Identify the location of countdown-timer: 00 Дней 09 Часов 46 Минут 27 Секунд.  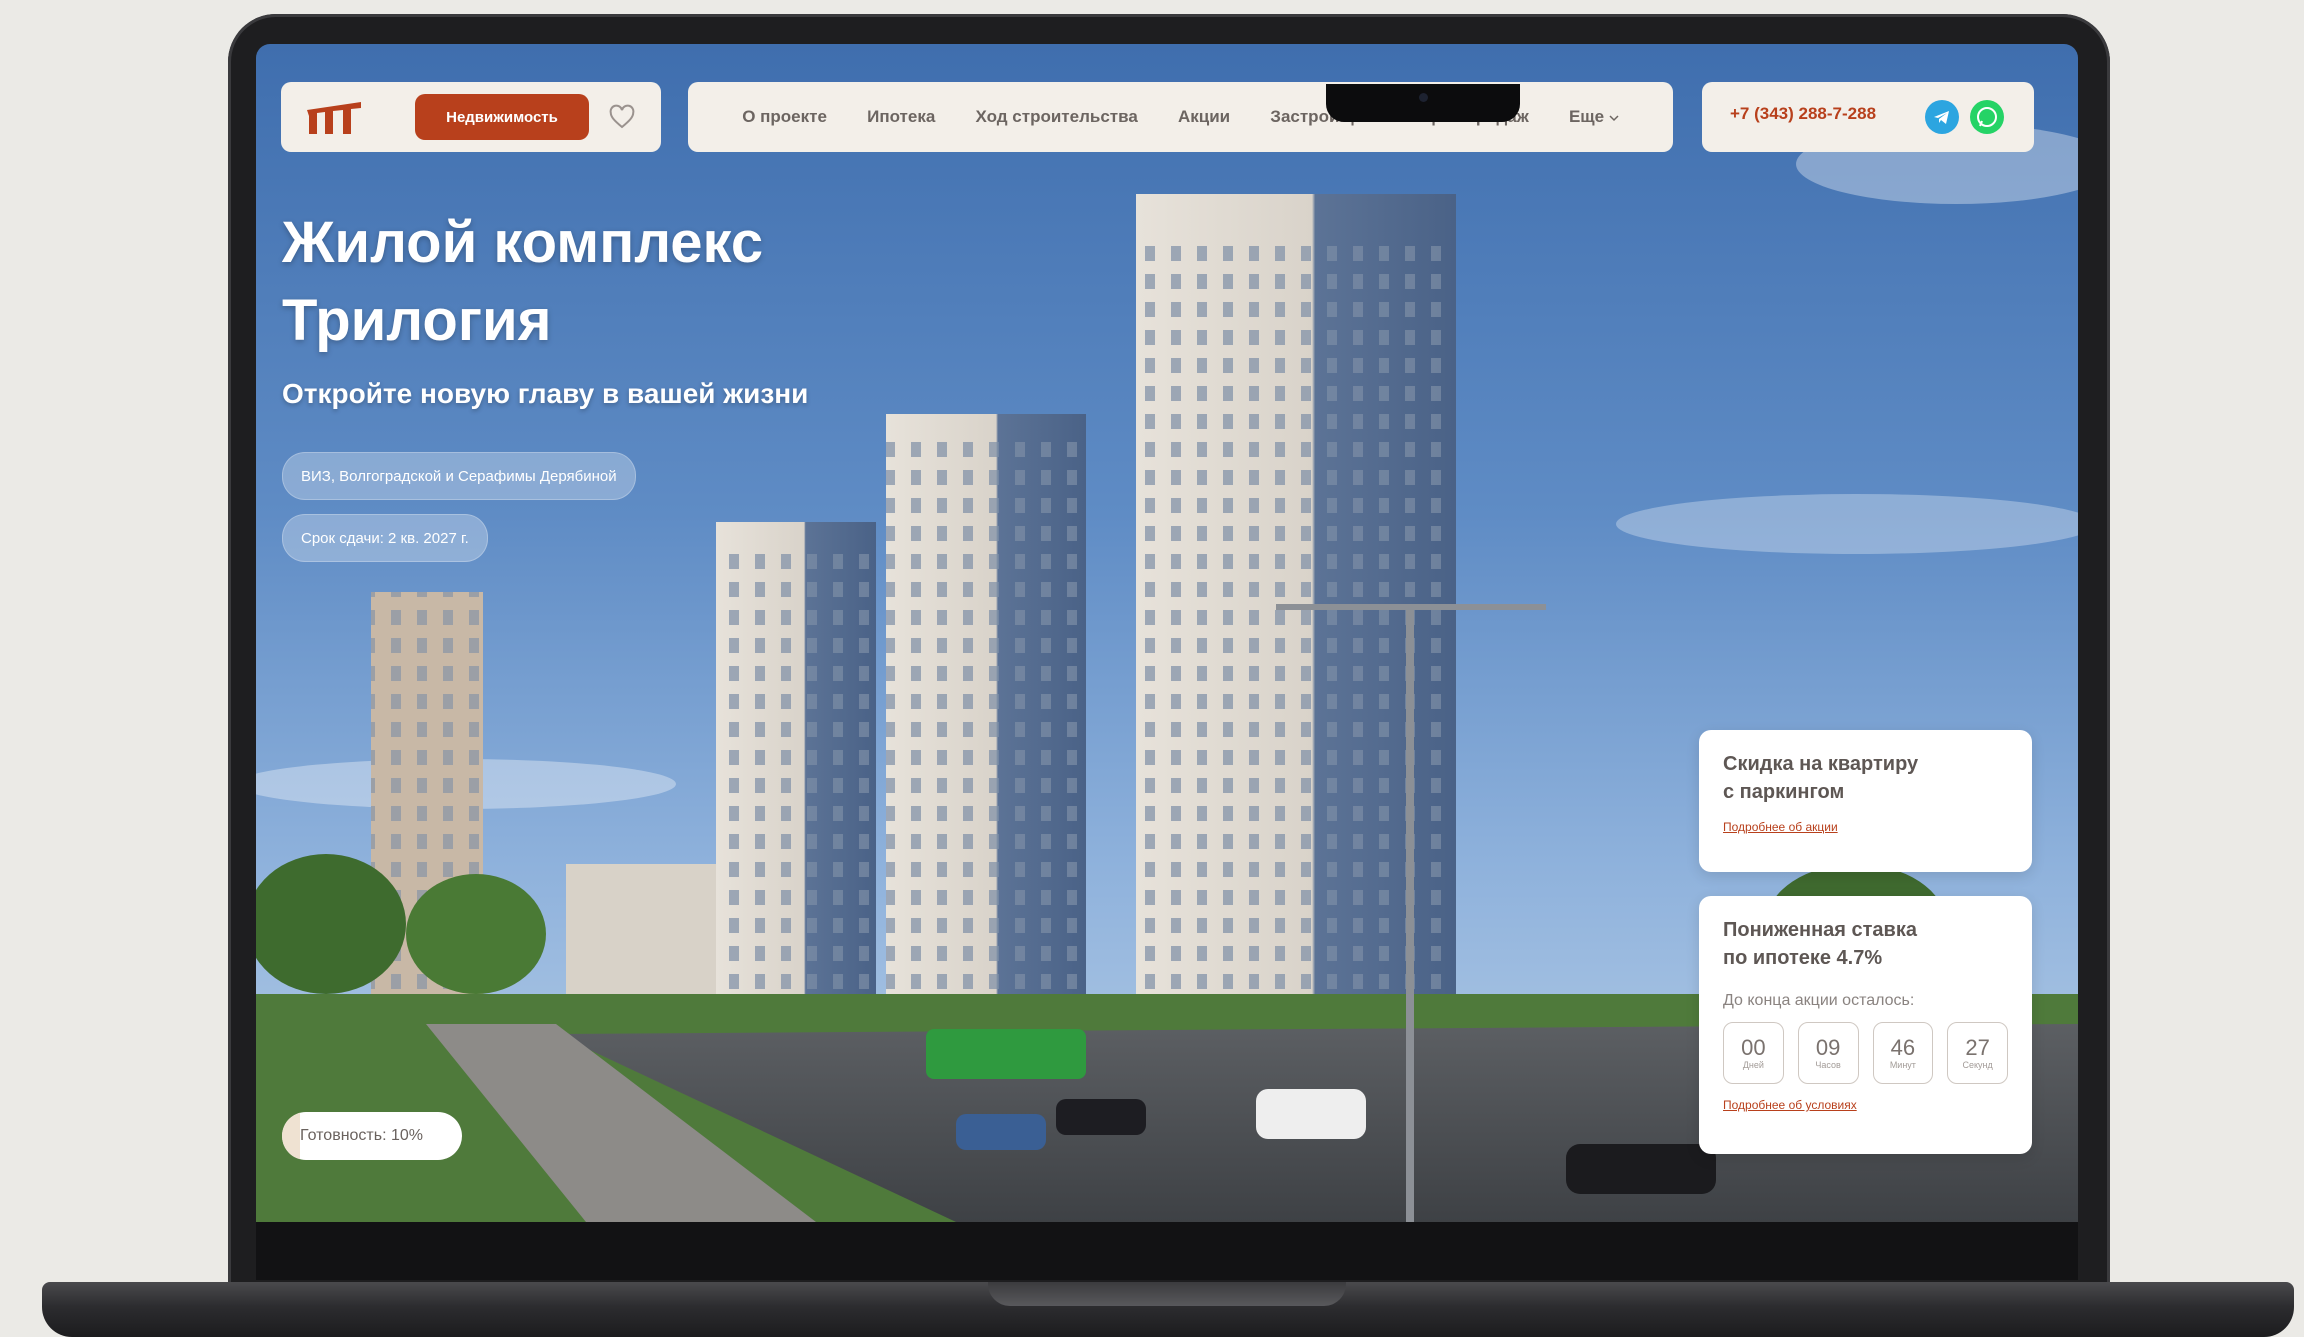
(1865, 1053).